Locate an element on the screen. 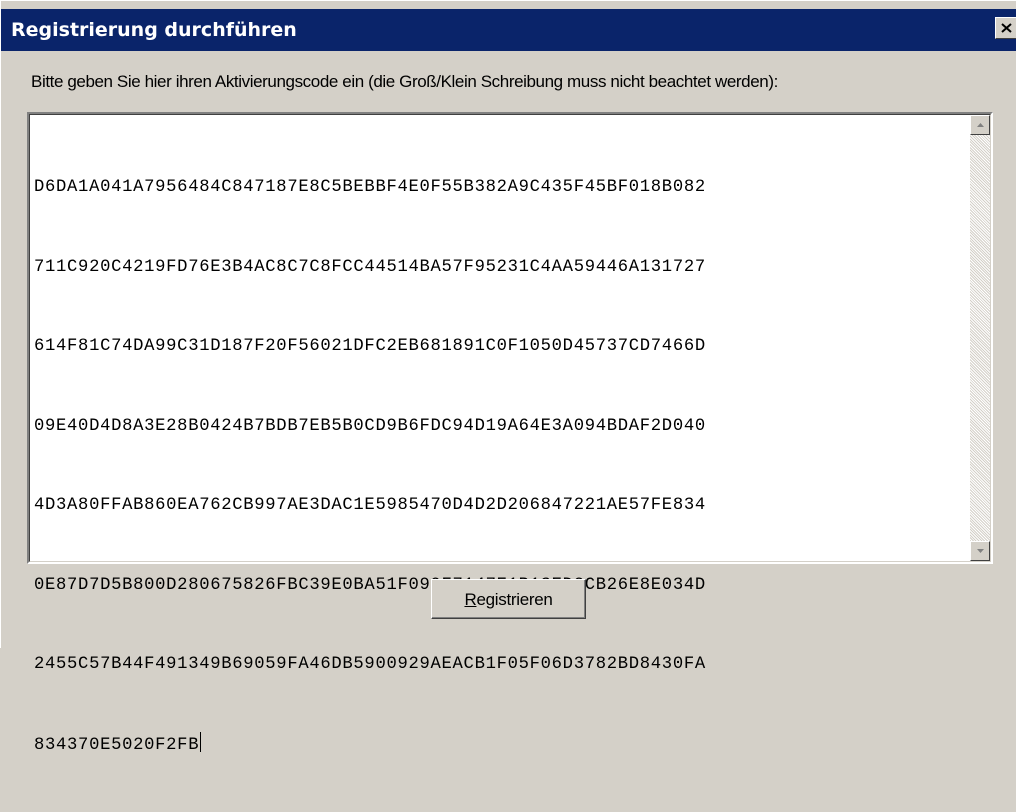 The image size is (1016, 812). scroll-down-button is located at coordinates (980, 551).